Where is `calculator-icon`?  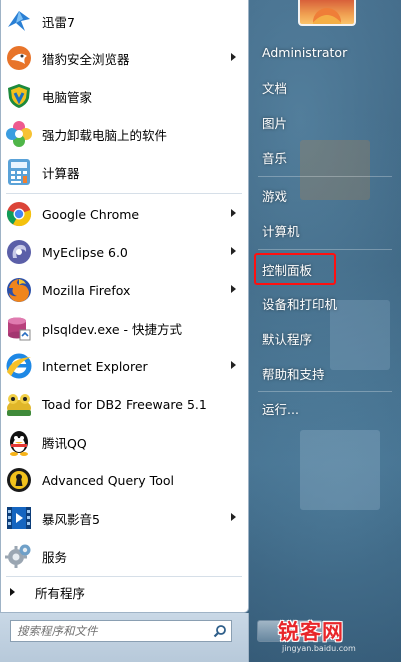 calculator-icon is located at coordinates (19, 172).